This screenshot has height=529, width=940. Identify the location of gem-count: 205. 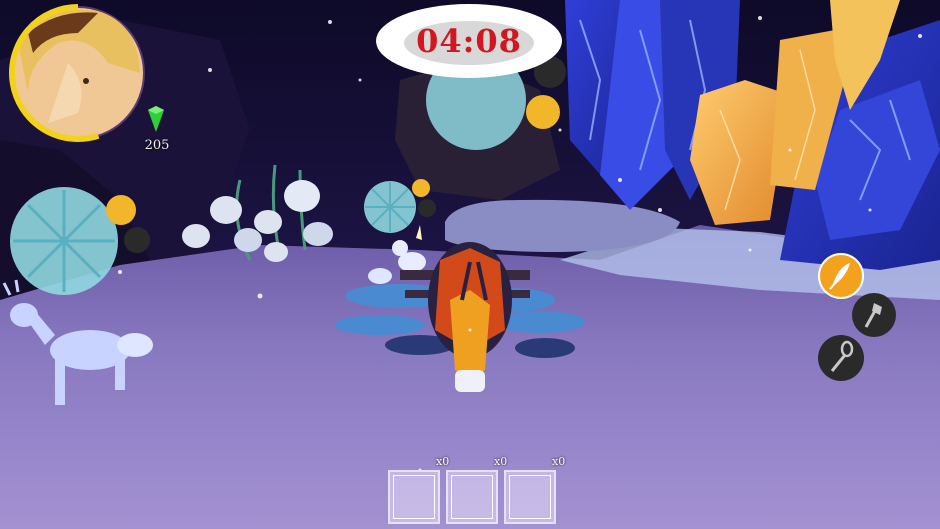
(157, 145).